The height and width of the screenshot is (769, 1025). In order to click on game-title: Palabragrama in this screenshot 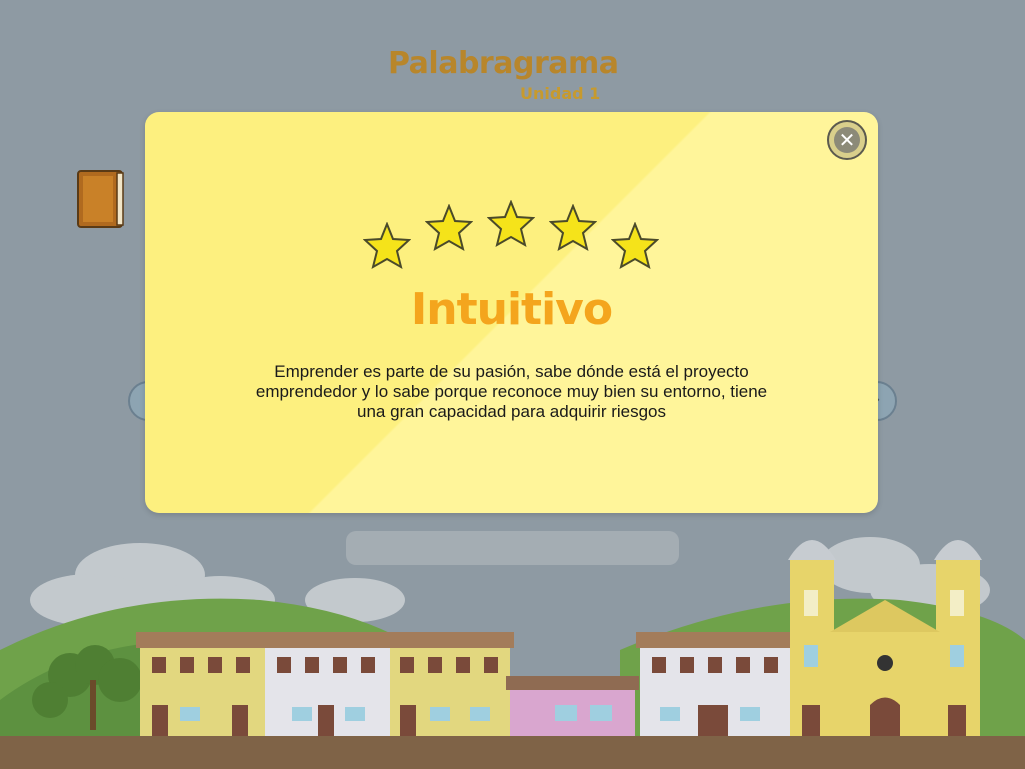, I will do `click(503, 63)`.